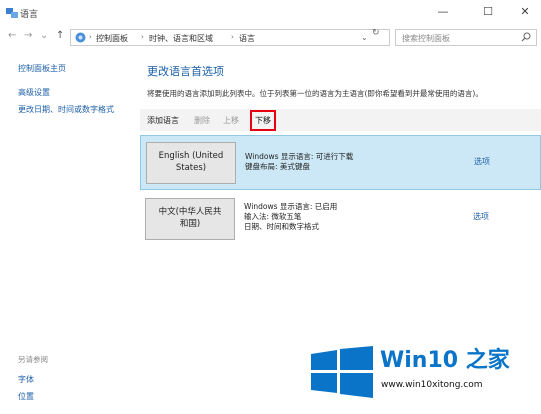 Image resolution: width=541 pixels, height=414 pixels. What do you see at coordinates (44, 35) in the screenshot?
I see `recent-locations-dropdown: ⌄` at bounding box center [44, 35].